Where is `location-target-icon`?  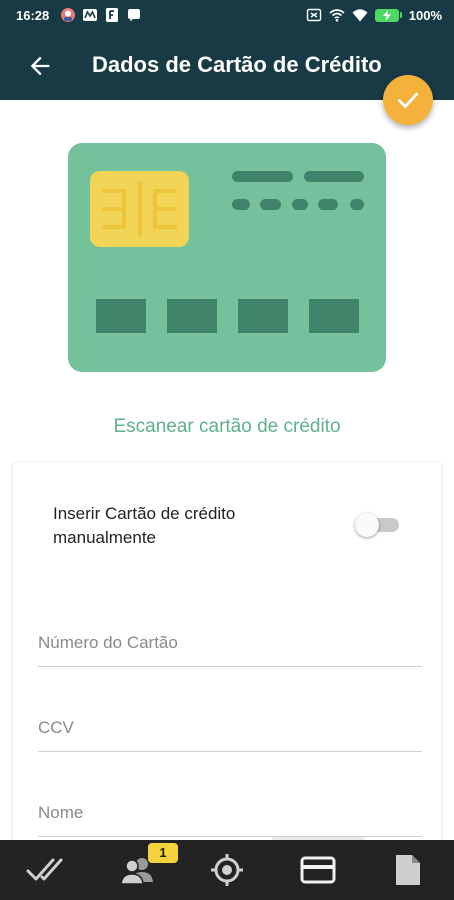 location-target-icon is located at coordinates (227, 870).